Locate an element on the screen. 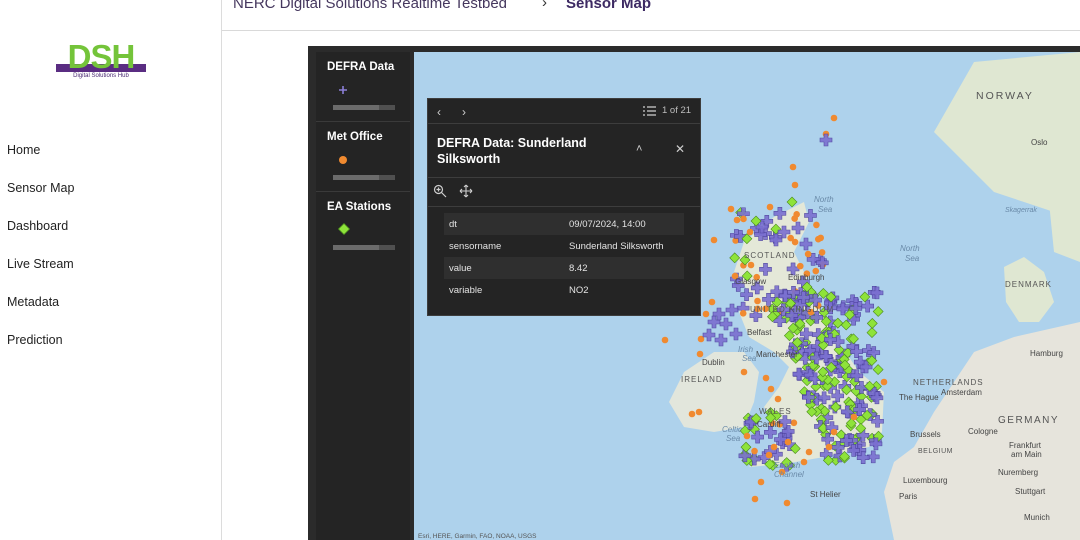  attr-key: variable is located at coordinates (466, 290).